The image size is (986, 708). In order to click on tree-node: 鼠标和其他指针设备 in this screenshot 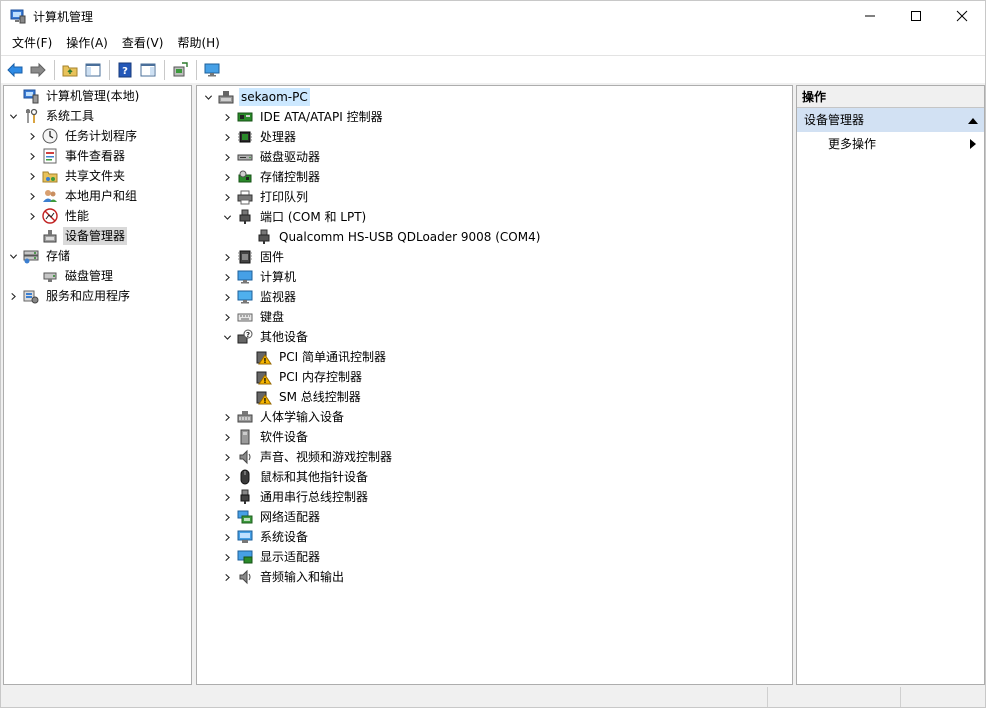, I will do `click(494, 477)`.